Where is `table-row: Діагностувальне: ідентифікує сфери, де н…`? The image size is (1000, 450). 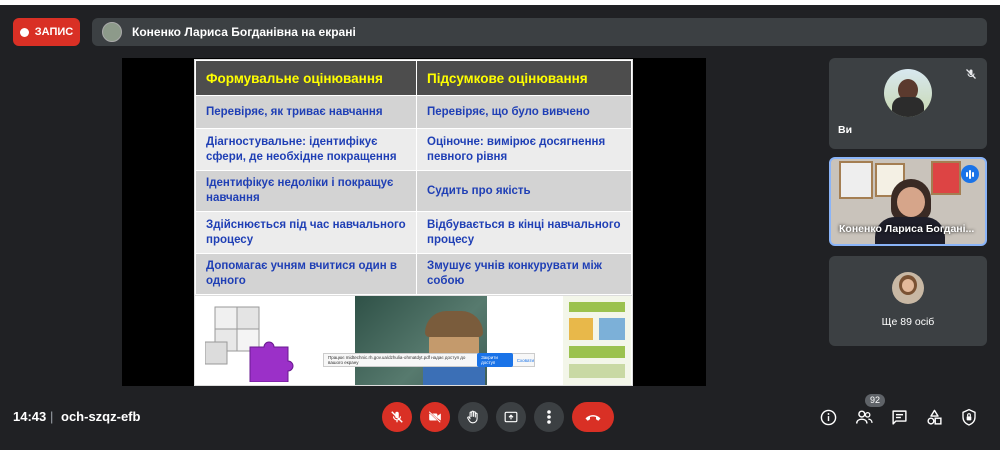
table-row: Діагностувальне: ідентифікує сфери, де н… is located at coordinates (413, 149).